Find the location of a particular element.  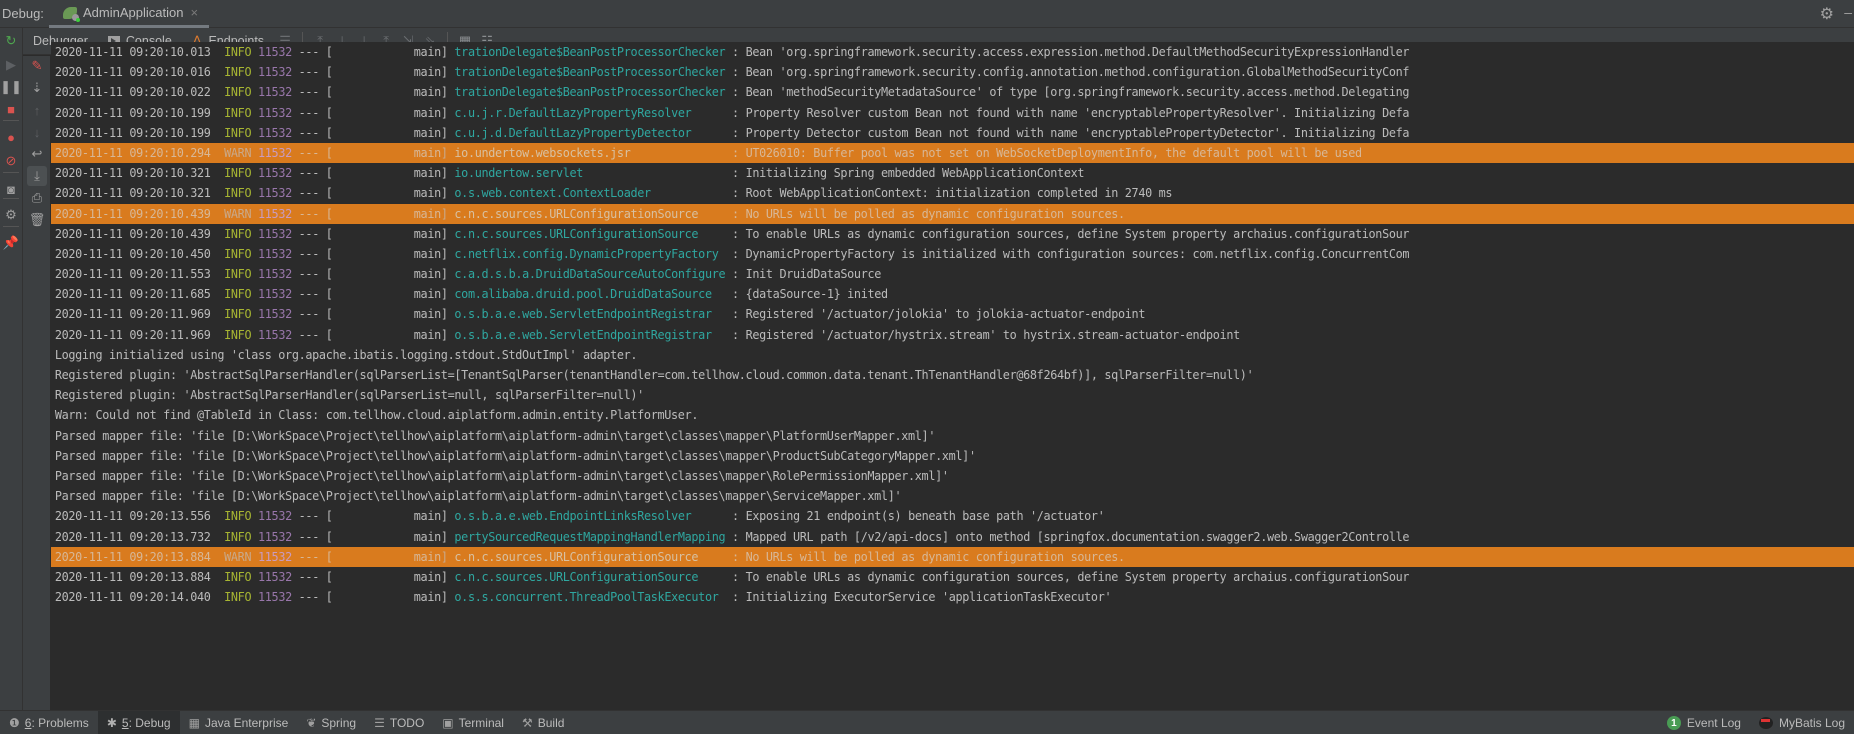

log-logger: o.s.b.a.e.web.EndpointLinksResolver is located at coordinates (572, 516).